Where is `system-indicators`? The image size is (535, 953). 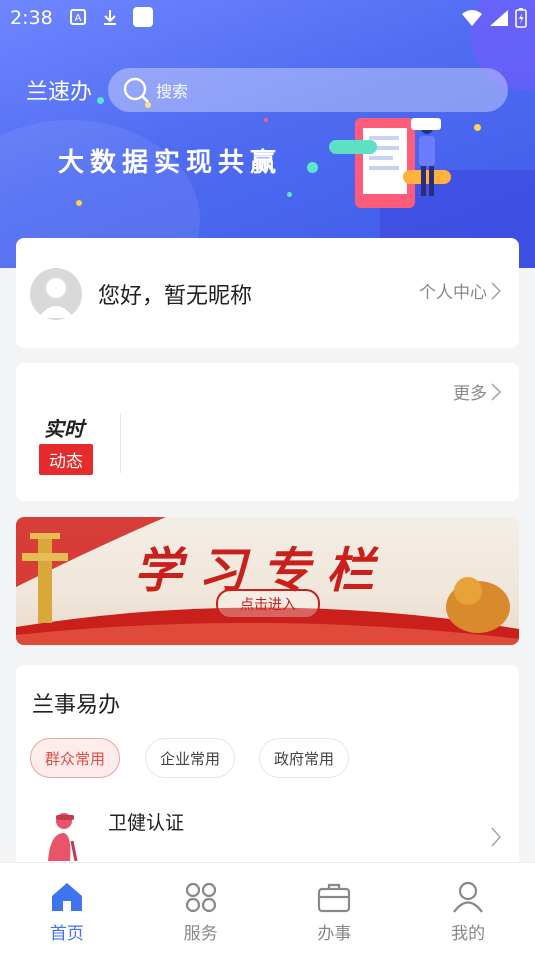 system-indicators is located at coordinates (494, 18).